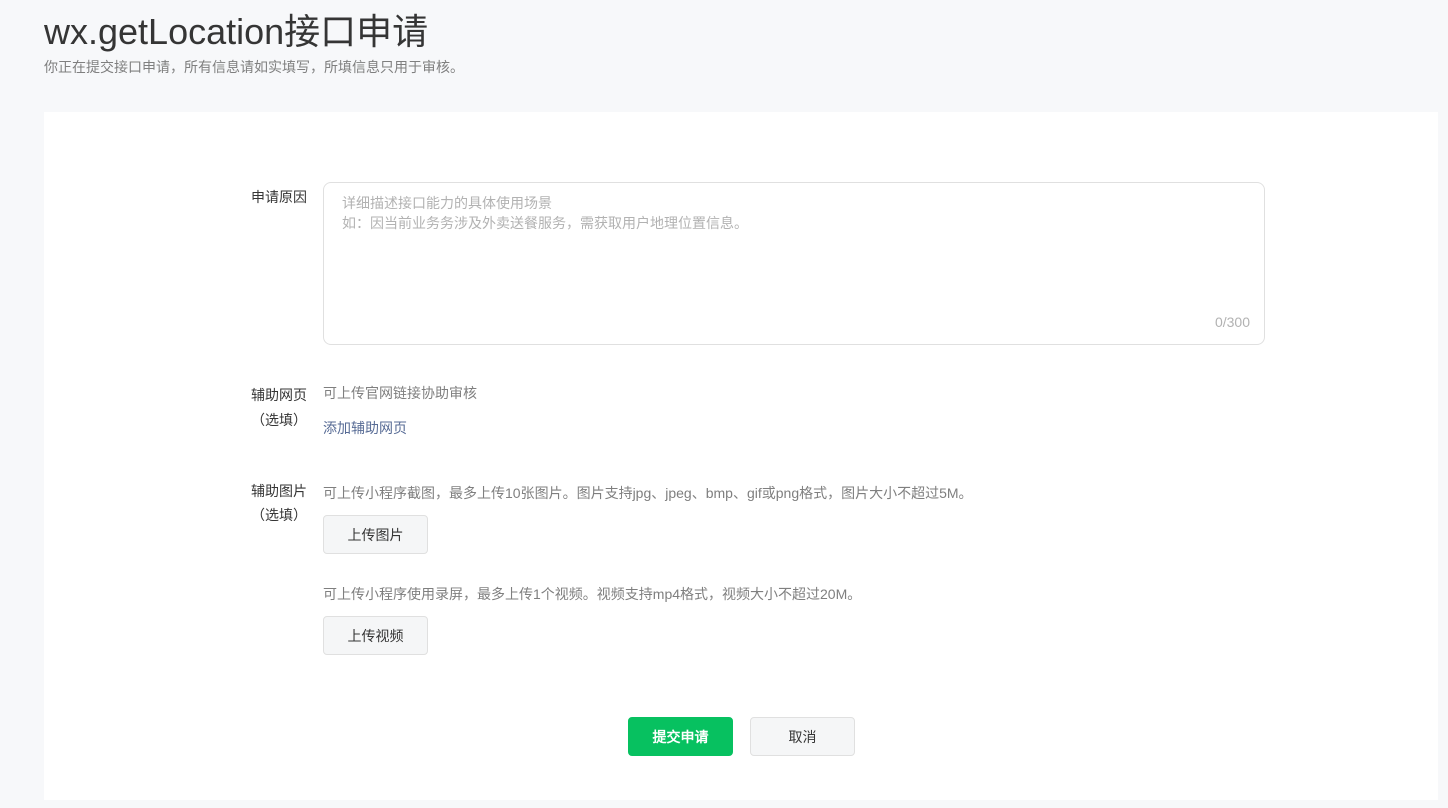 The image size is (1448, 808). What do you see at coordinates (802, 736) in the screenshot?
I see `cancel-button: 取消` at bounding box center [802, 736].